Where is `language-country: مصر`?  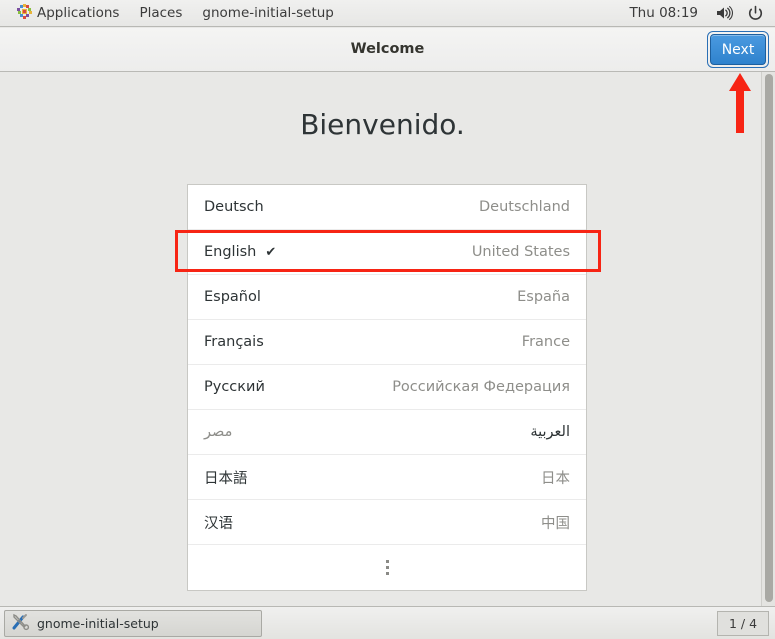 language-country: مصر is located at coordinates (218, 432).